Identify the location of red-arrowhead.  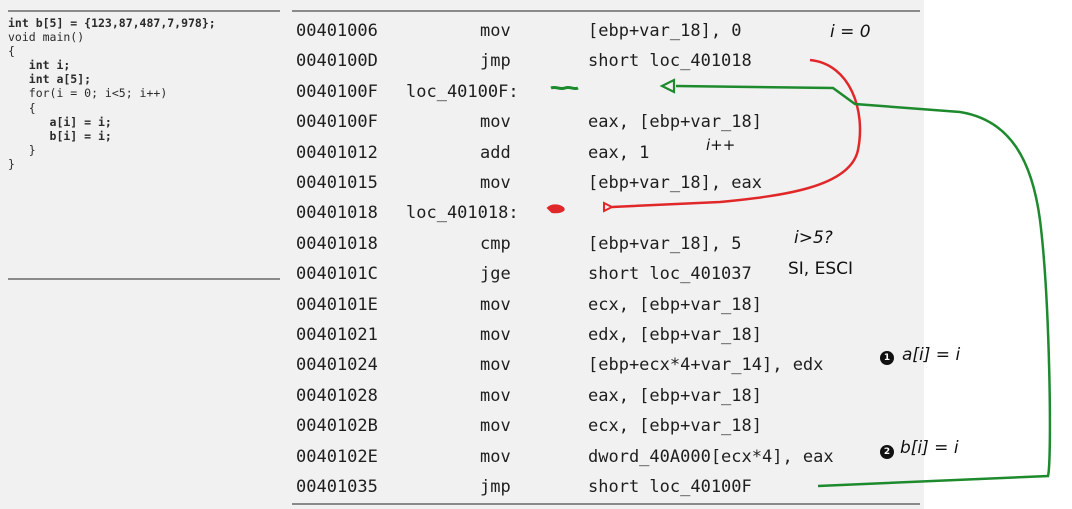
(609, 207).